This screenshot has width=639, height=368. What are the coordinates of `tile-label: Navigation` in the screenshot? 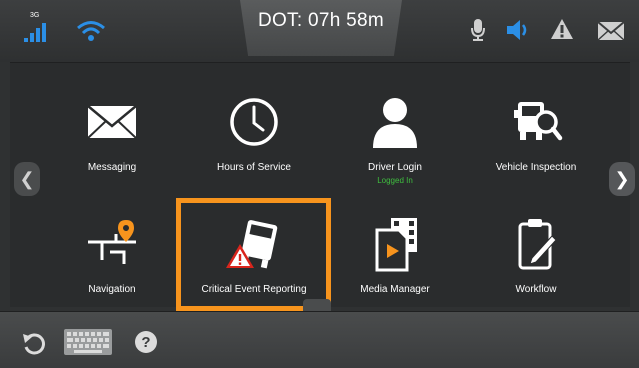 It's located at (112, 289).